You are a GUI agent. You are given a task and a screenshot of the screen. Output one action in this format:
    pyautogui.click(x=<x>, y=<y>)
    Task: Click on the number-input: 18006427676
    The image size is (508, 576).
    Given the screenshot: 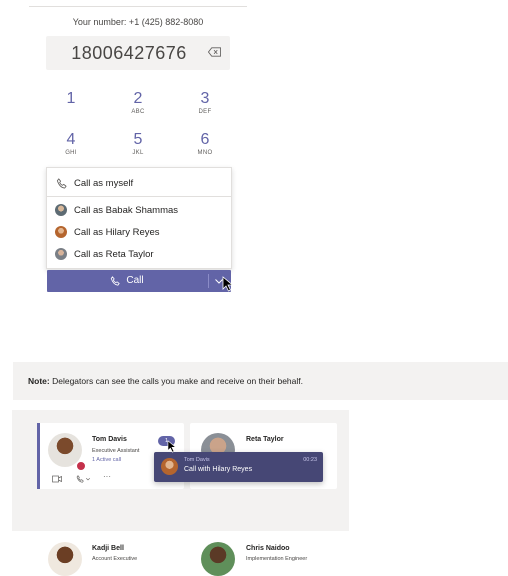 What is the action you would take?
    pyautogui.click(x=138, y=53)
    